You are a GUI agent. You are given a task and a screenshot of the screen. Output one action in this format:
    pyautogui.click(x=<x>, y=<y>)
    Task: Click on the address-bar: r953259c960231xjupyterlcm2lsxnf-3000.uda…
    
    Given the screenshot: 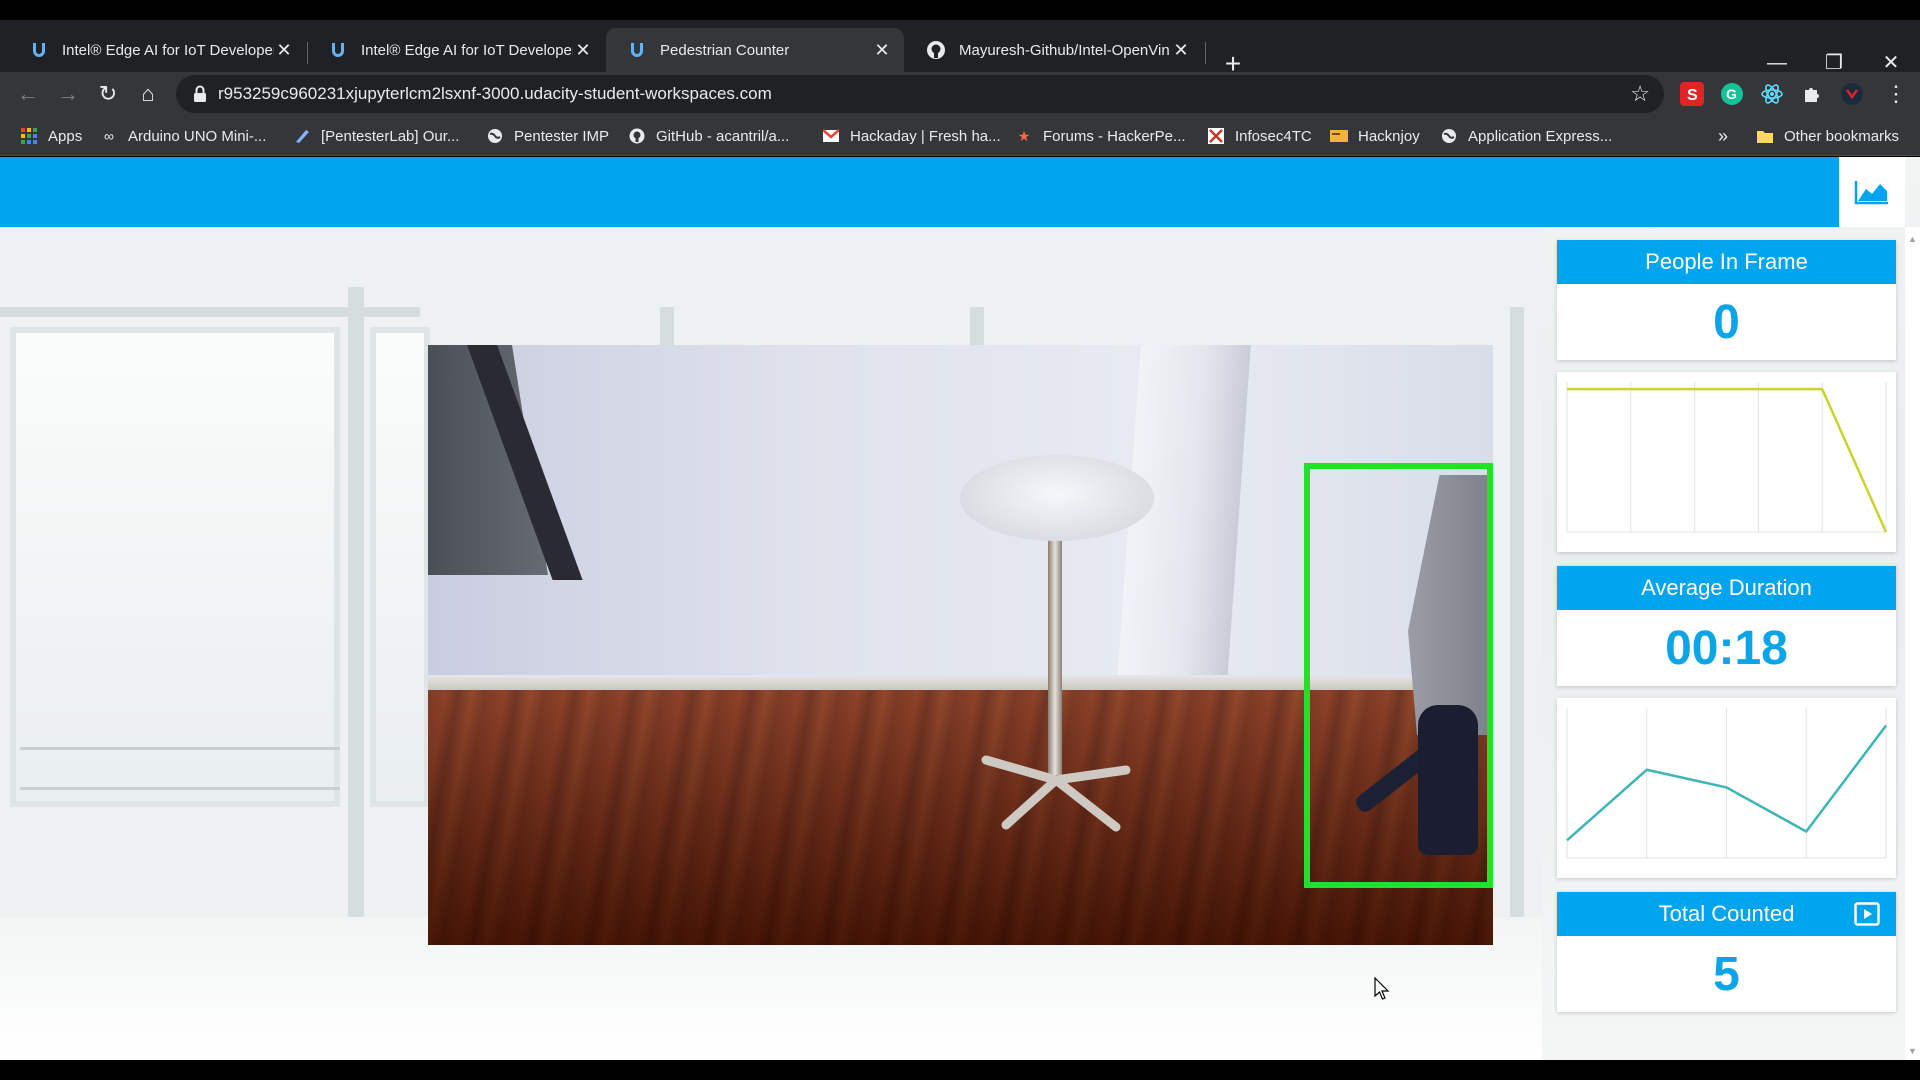 What is the action you would take?
    pyautogui.click(x=920, y=94)
    